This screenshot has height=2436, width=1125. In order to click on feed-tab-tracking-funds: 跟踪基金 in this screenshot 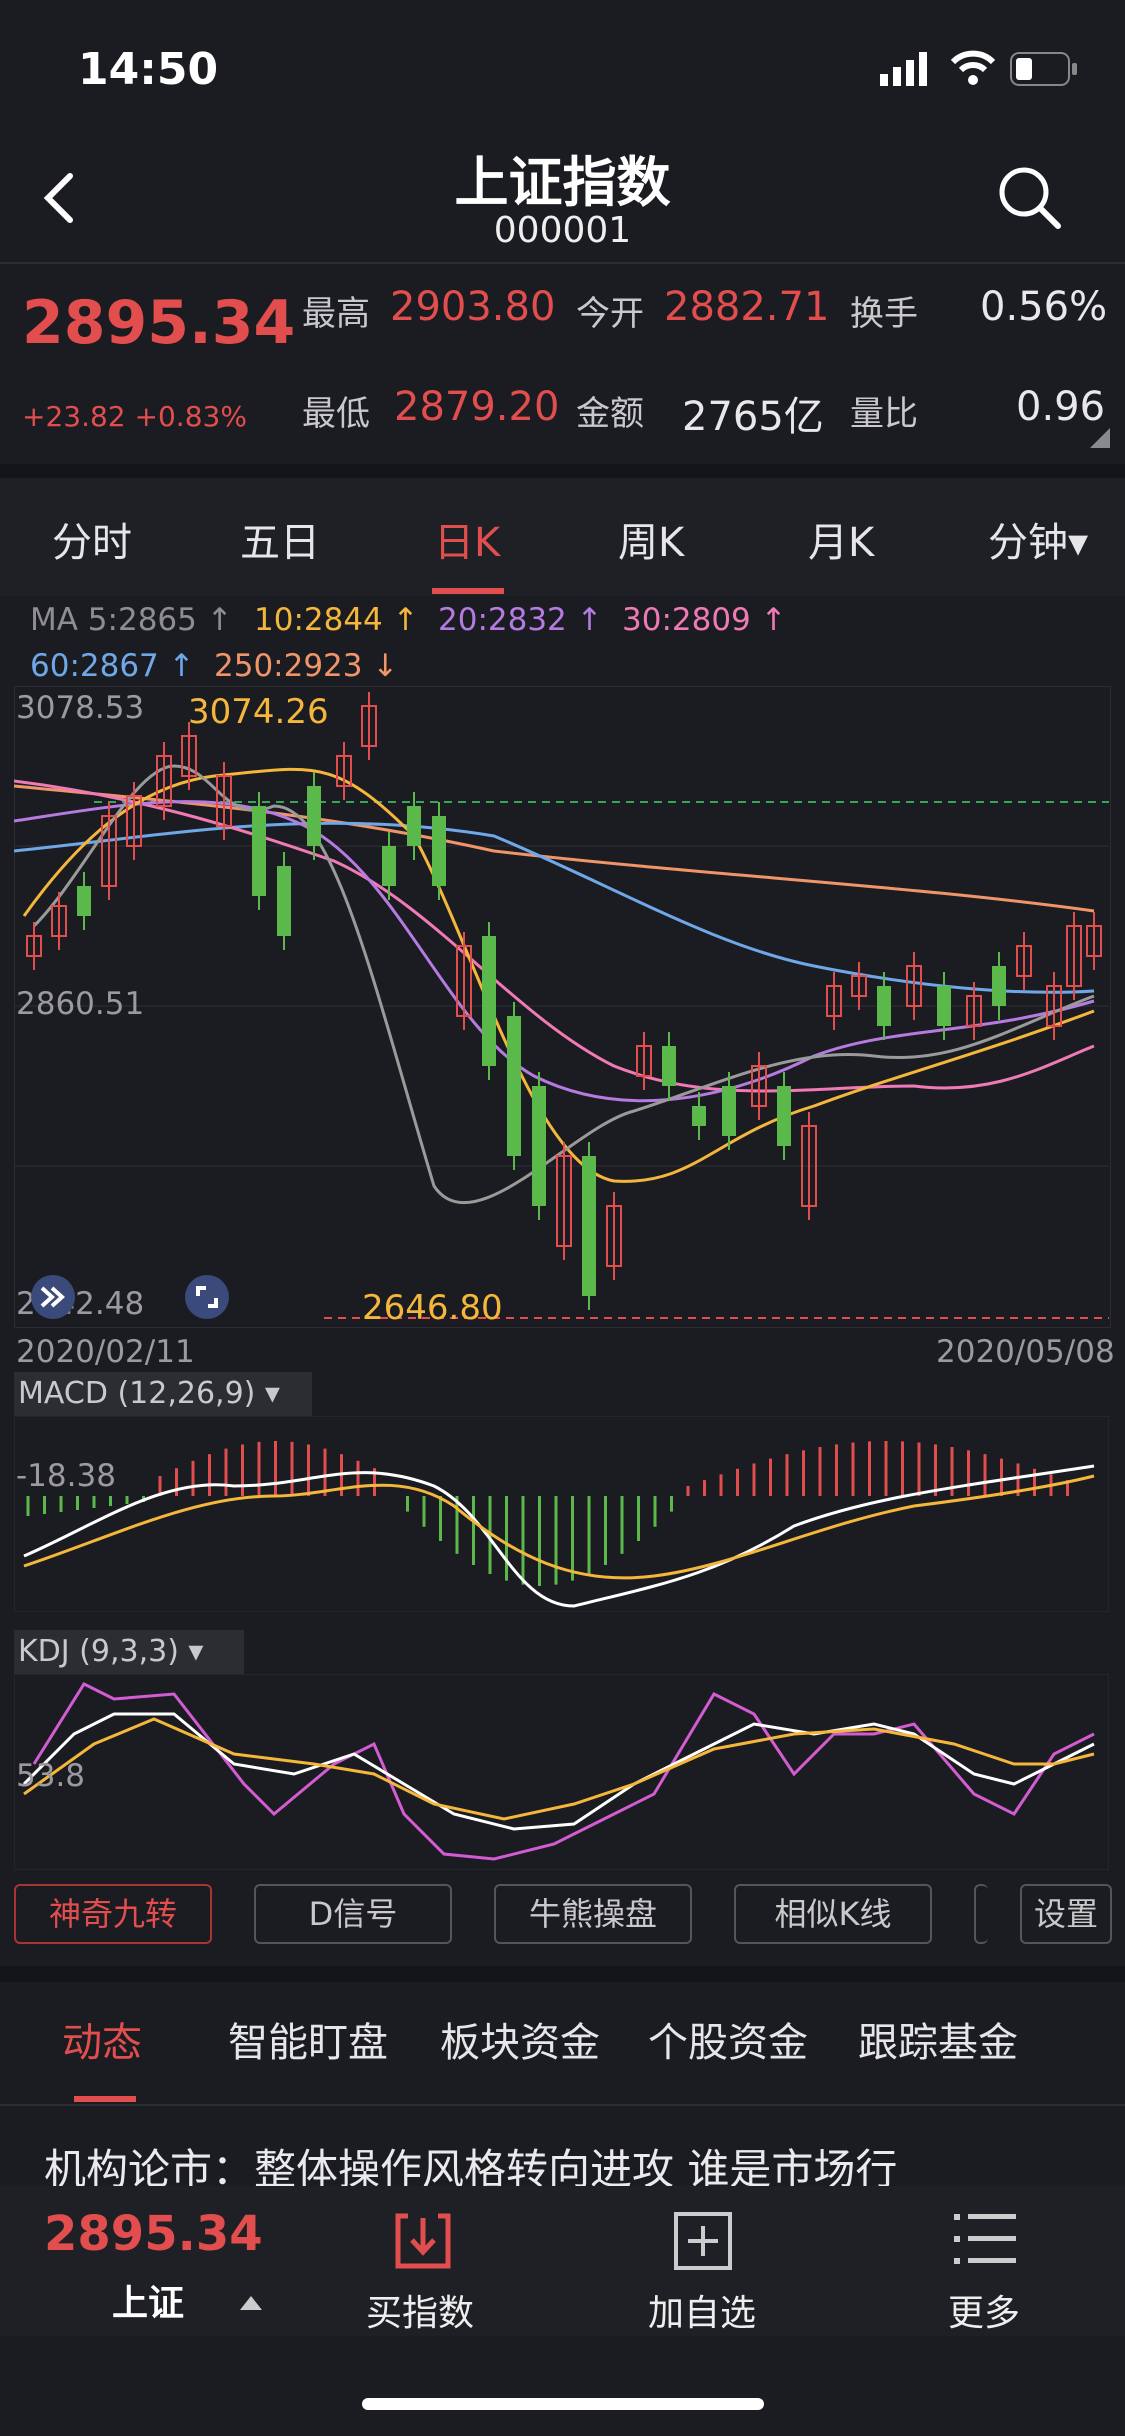, I will do `click(938, 2039)`.